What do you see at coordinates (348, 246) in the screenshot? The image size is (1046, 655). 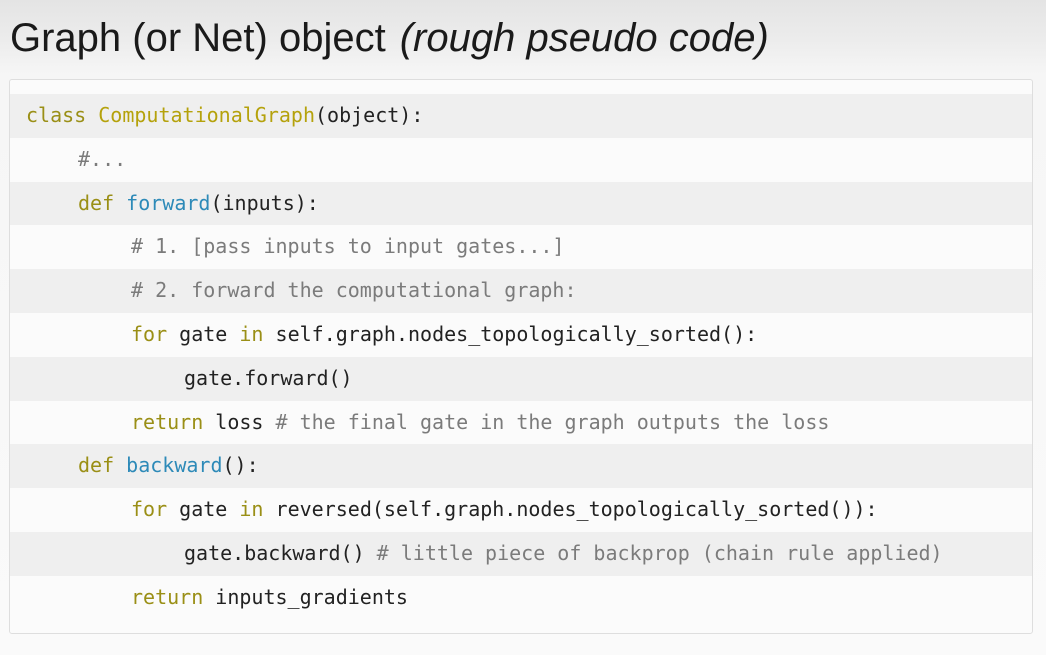 I see `comment: # 1. [pass inputs to input gates...]` at bounding box center [348, 246].